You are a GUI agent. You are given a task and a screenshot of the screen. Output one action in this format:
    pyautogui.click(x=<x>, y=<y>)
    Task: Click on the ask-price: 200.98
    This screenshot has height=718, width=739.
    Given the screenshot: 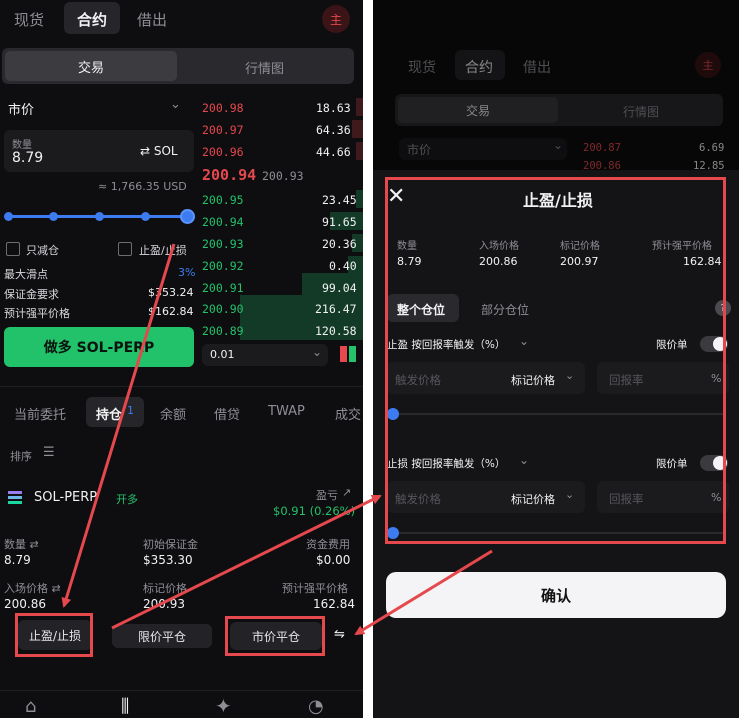 What is the action you would take?
    pyautogui.click(x=223, y=108)
    